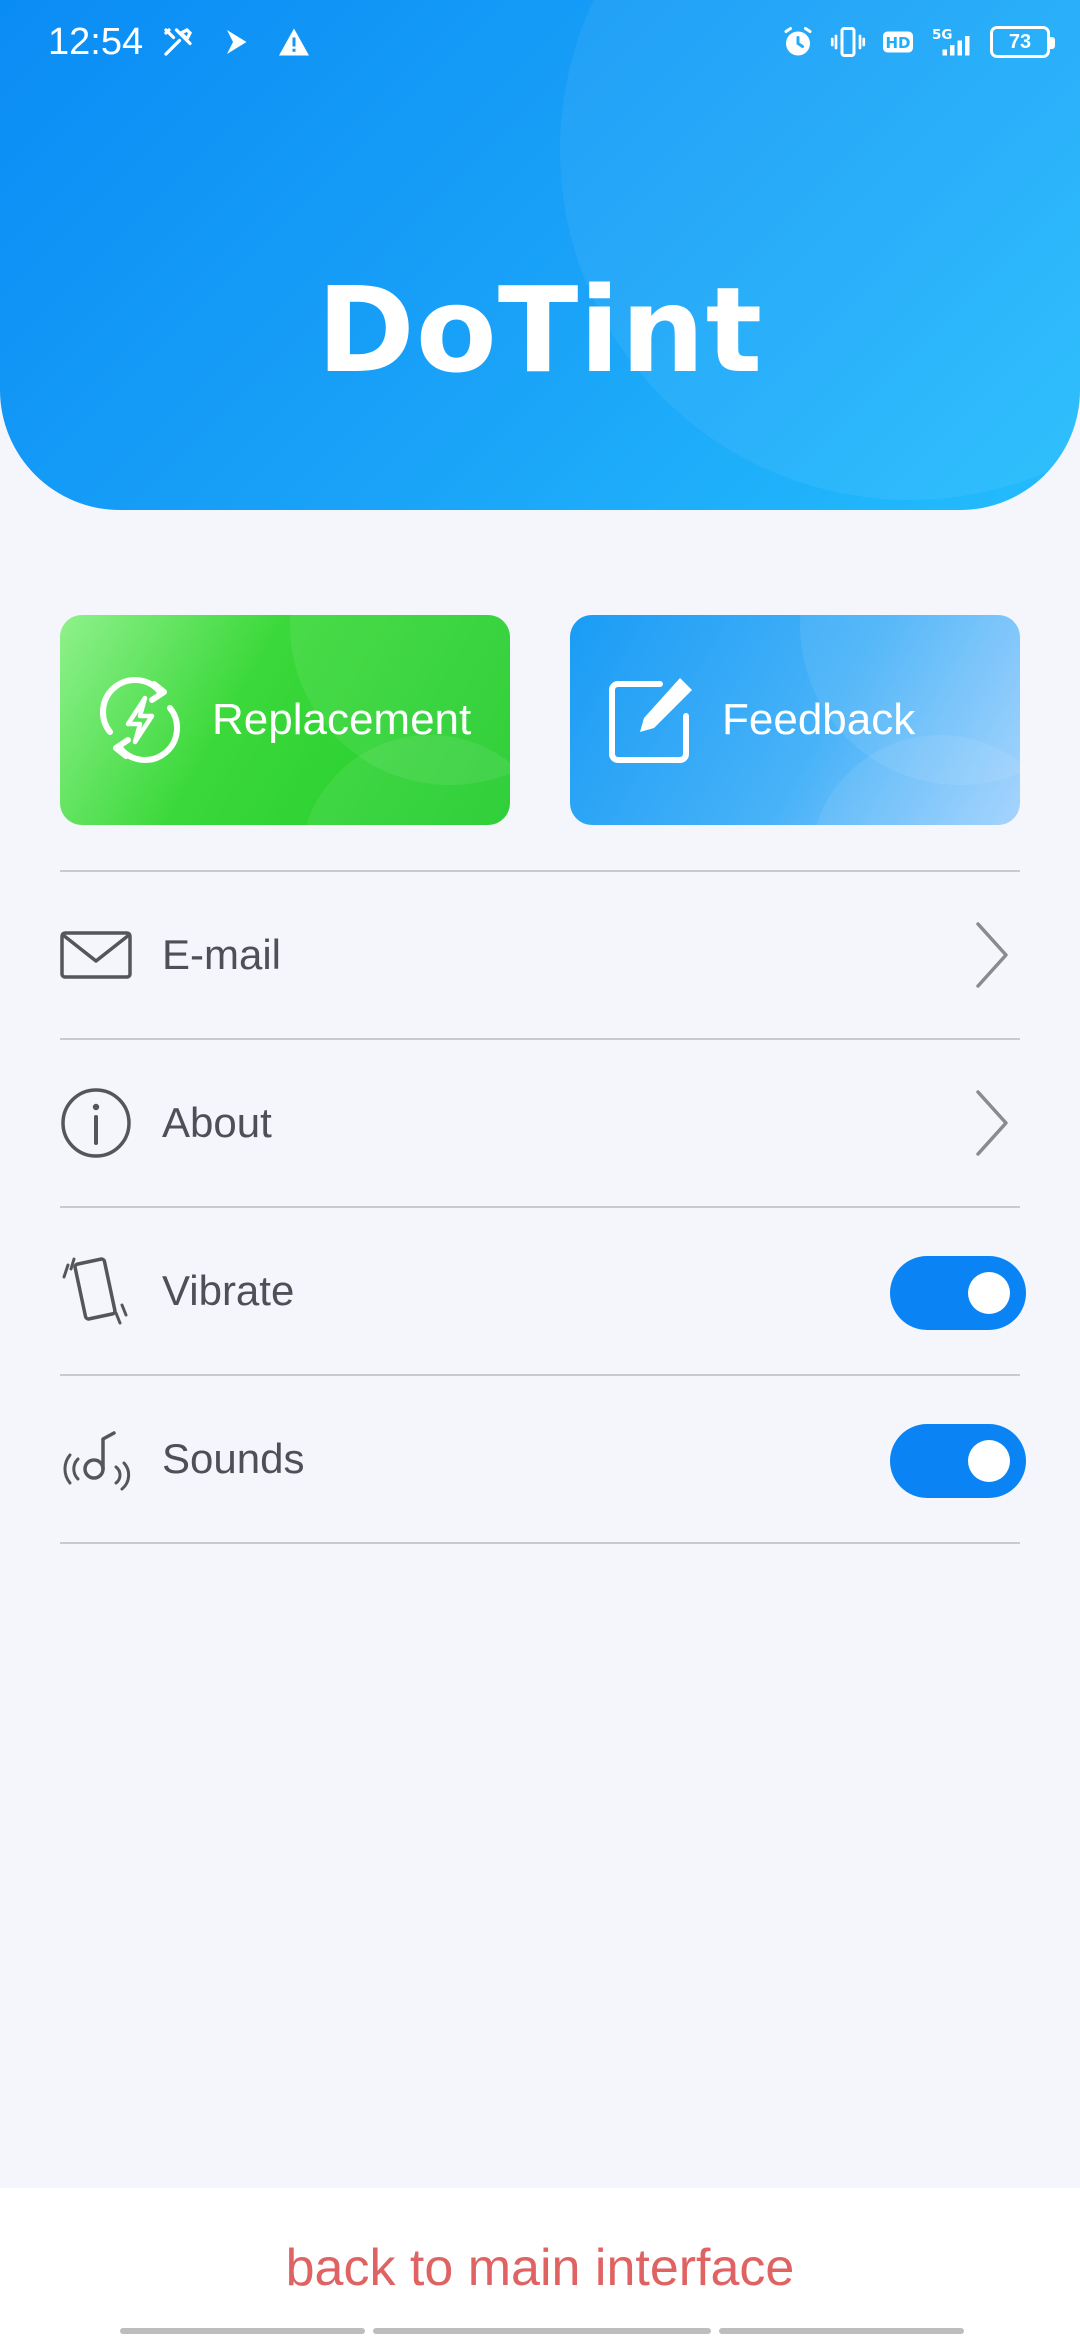  What do you see at coordinates (140, 720) in the screenshot?
I see `refresh-bolt-icon` at bounding box center [140, 720].